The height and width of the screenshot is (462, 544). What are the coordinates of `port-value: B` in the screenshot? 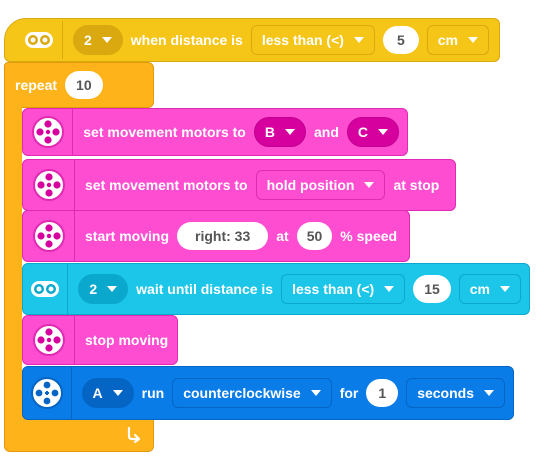 It's located at (269, 132).